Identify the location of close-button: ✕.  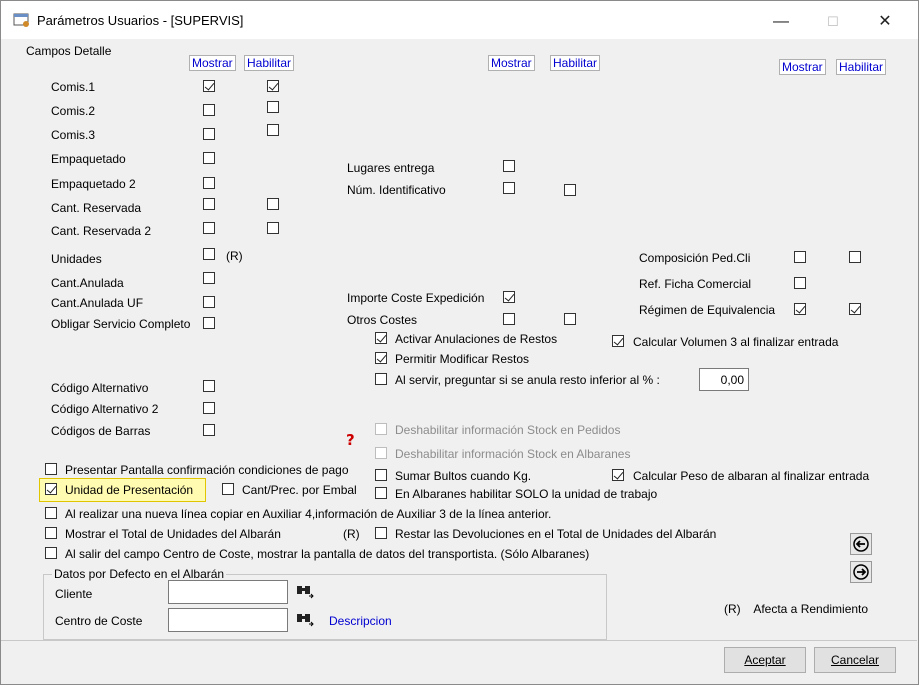
(885, 22).